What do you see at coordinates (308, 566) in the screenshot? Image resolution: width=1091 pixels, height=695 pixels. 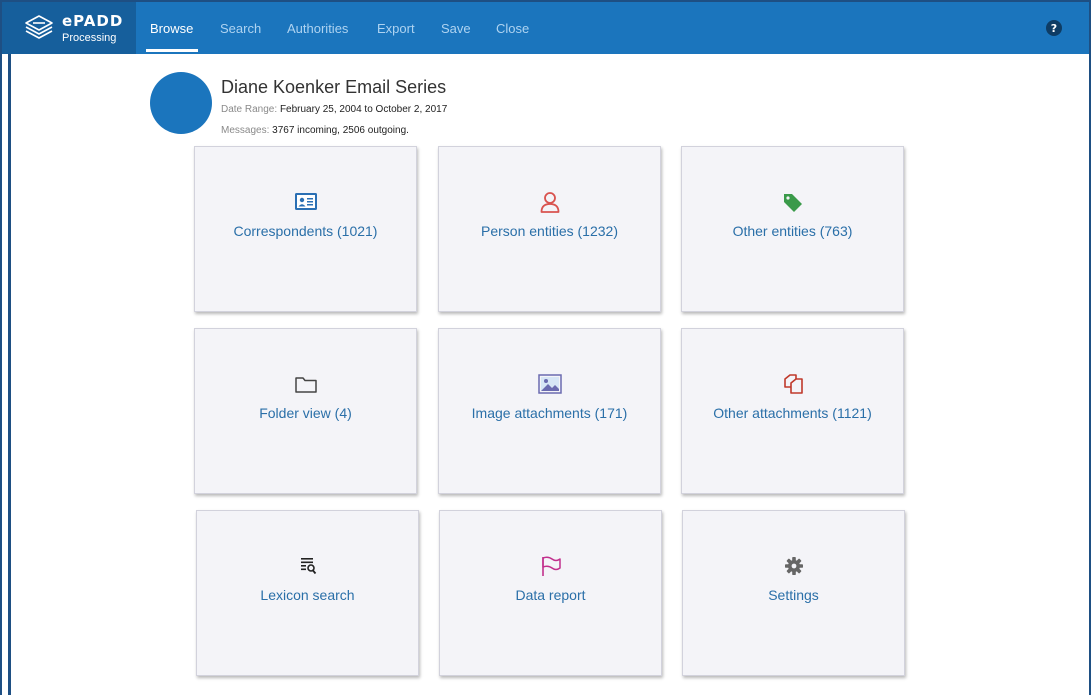 I see `lexicon-search-icon` at bounding box center [308, 566].